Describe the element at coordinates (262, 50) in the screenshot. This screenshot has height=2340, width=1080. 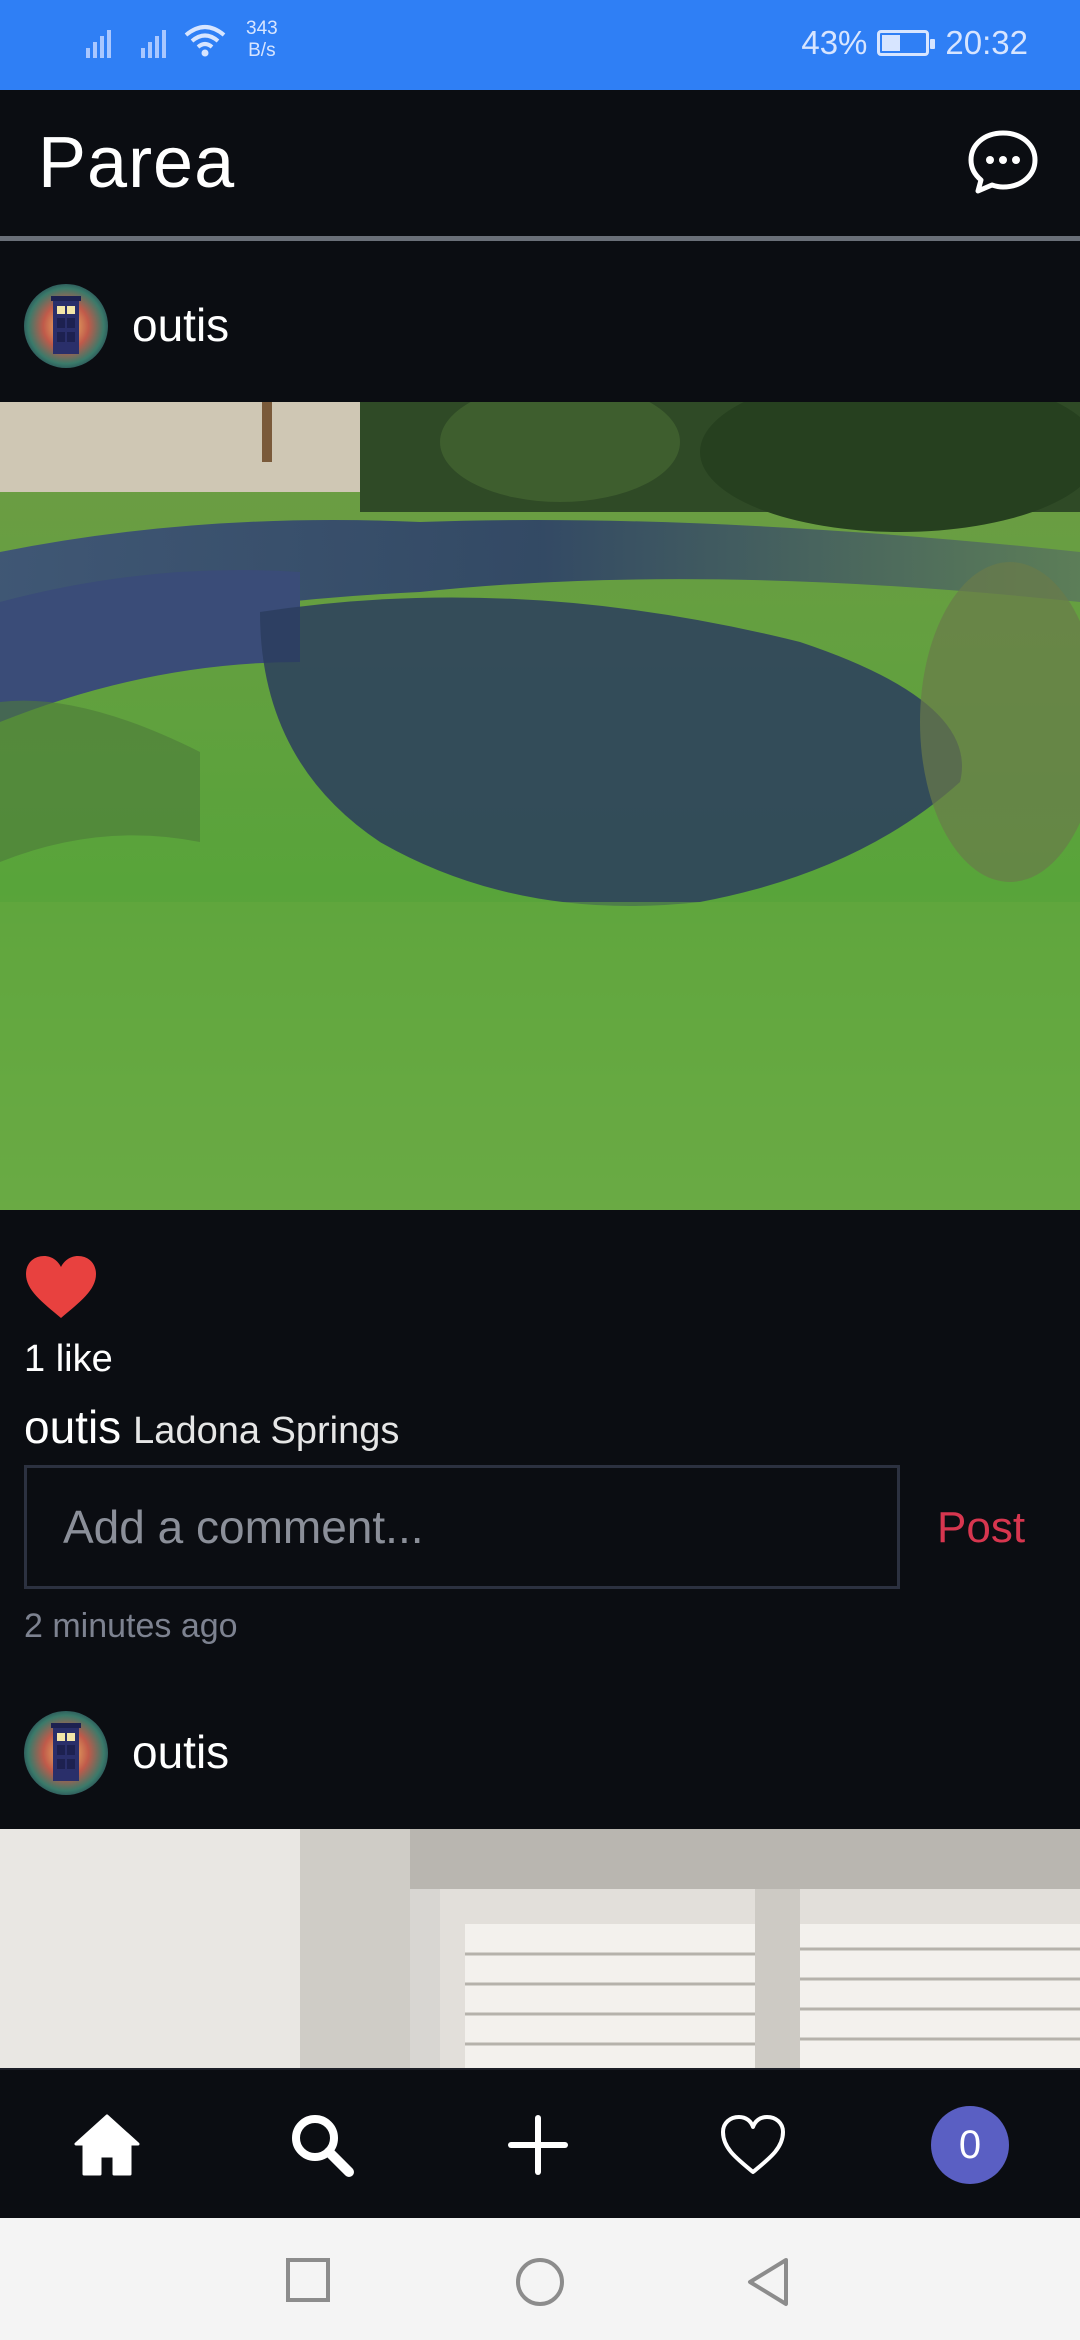
I see `network-speed-unit: B/s` at that location.